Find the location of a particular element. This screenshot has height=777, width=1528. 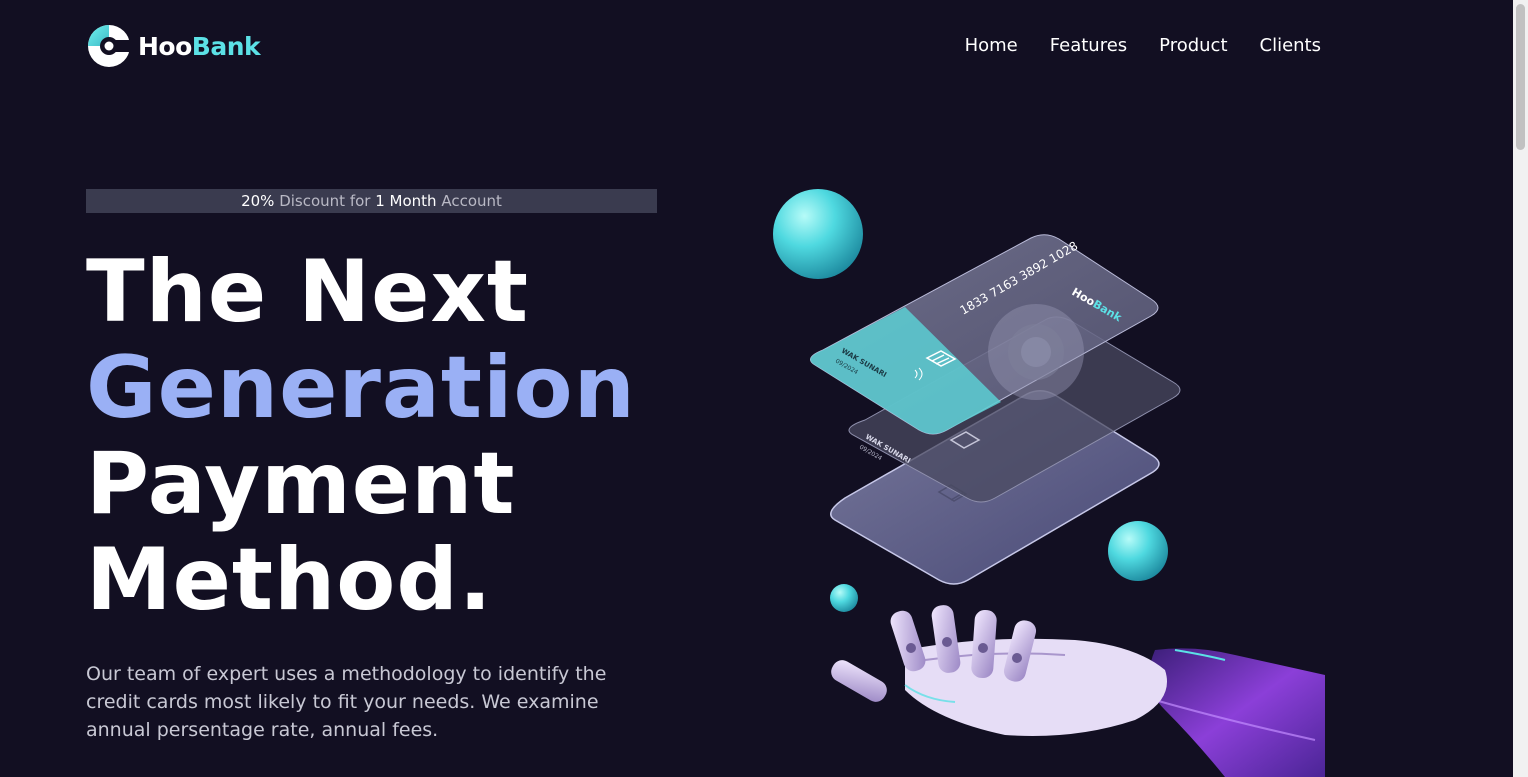

nav-clients-link: Clients is located at coordinates (1291, 45).